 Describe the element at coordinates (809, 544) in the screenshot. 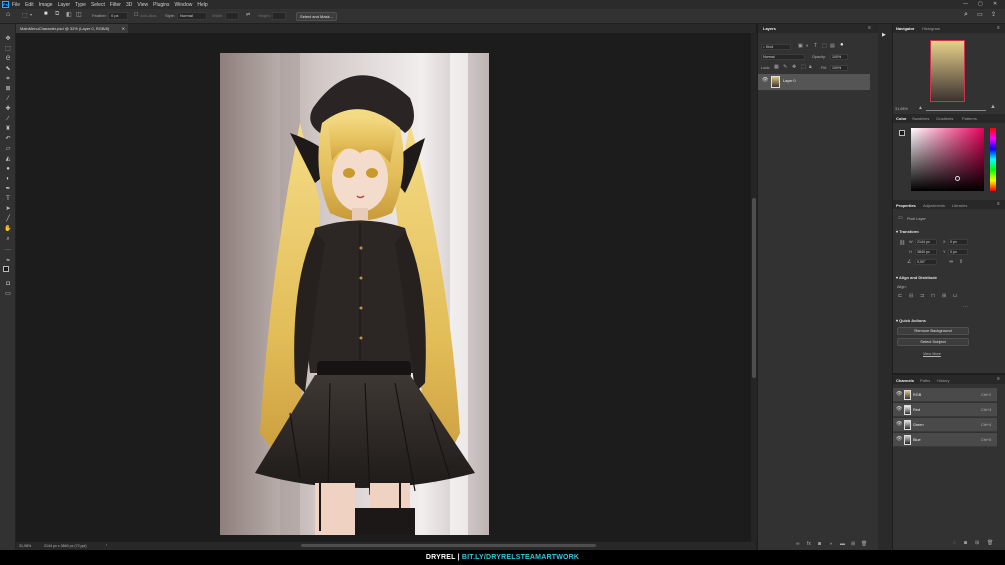

I see `layer-style-icon: fx` at that location.